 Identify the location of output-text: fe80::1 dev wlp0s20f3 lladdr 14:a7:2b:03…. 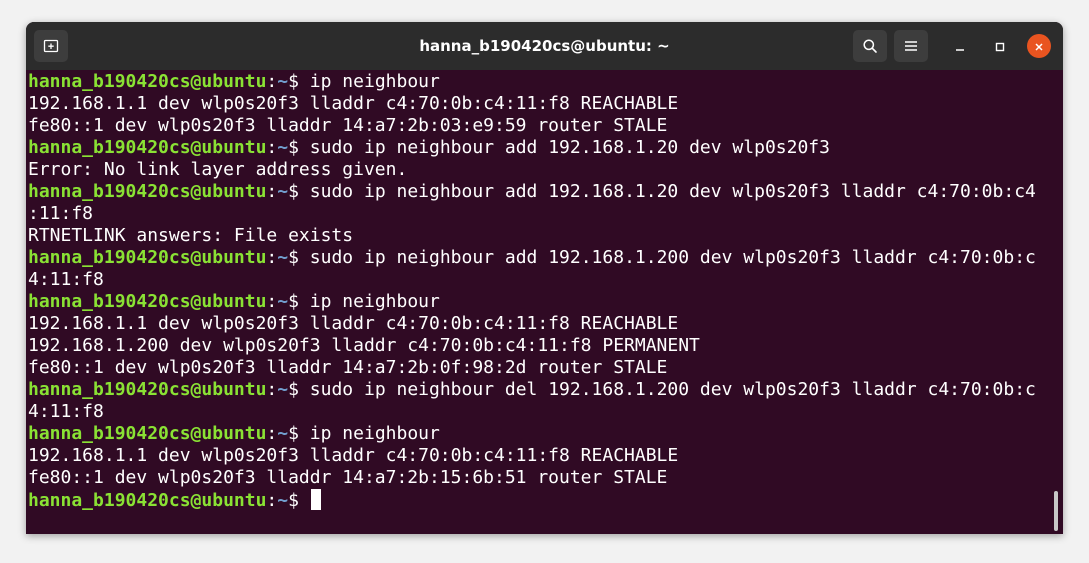
(348, 125).